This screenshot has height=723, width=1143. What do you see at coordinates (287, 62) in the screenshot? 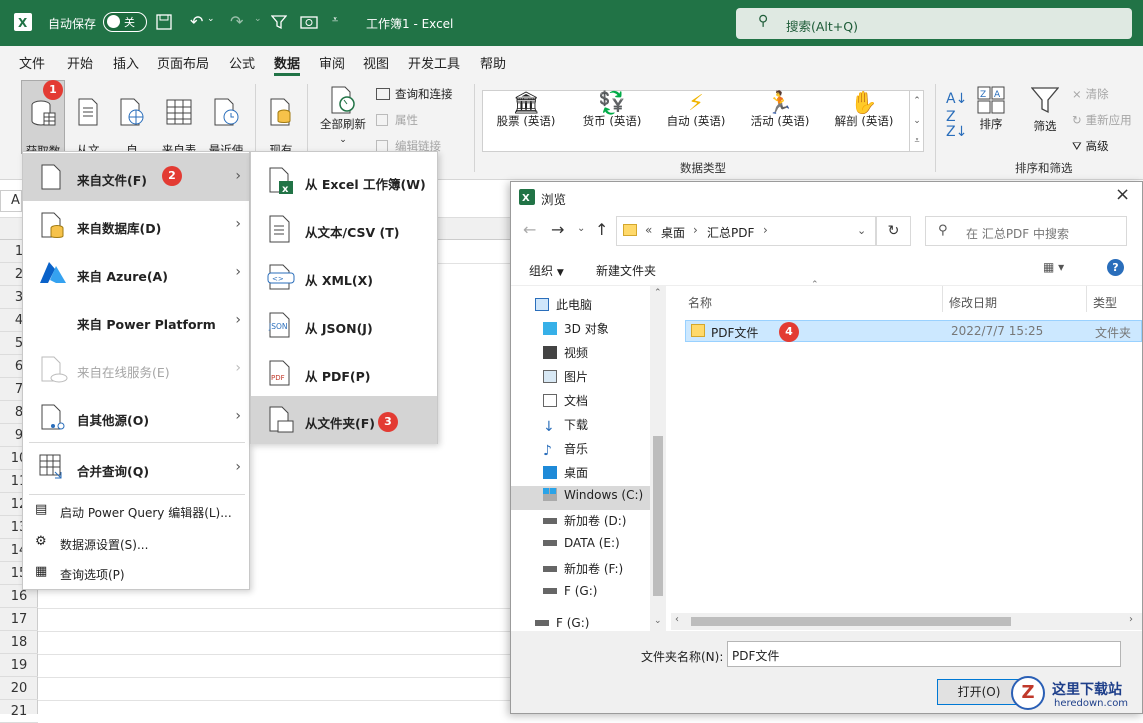
I see `tab-data: 数据` at bounding box center [287, 62].